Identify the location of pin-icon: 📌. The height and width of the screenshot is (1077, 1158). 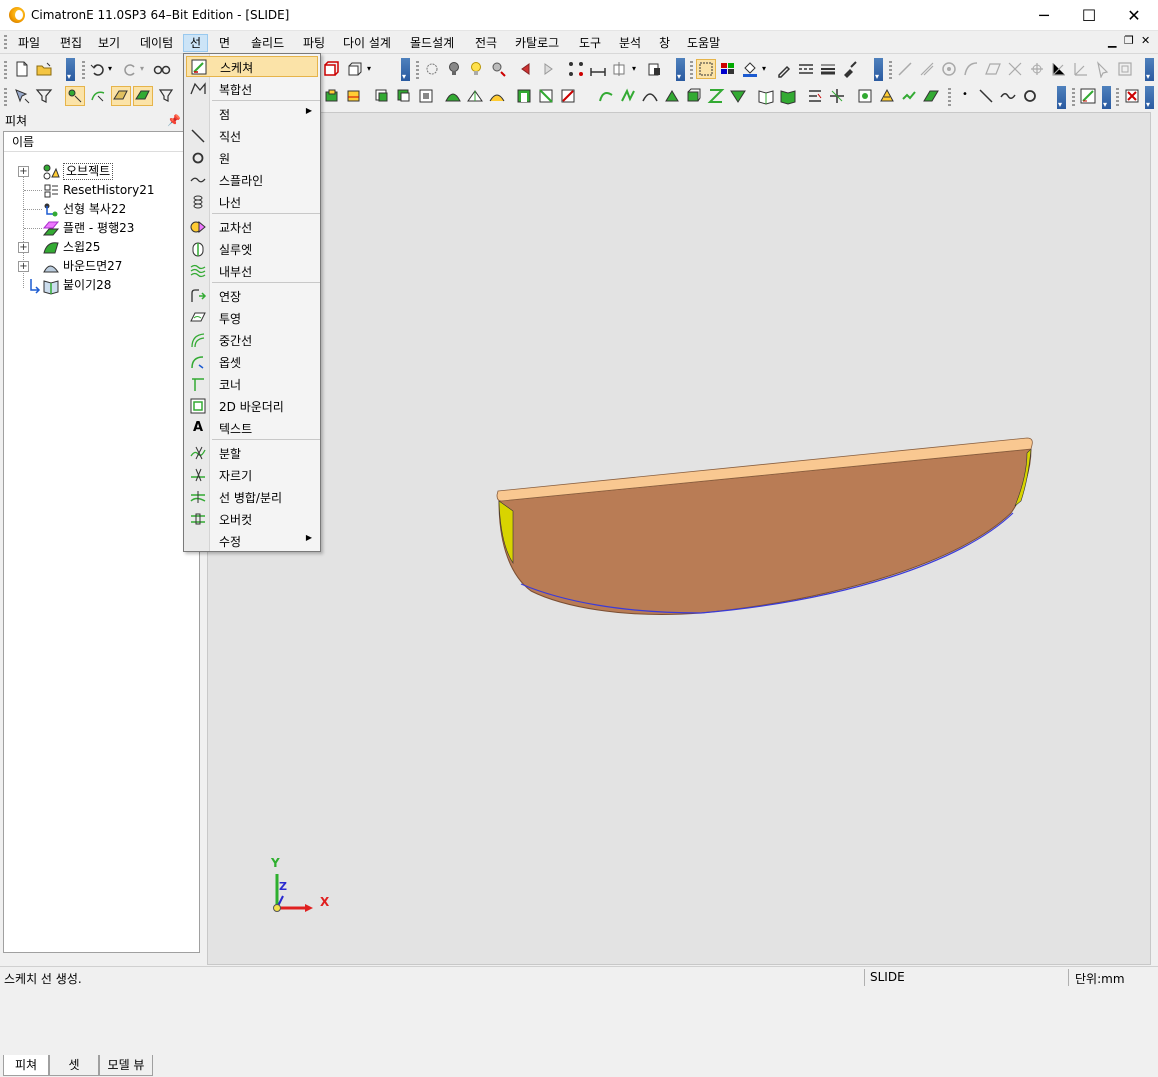
(174, 121).